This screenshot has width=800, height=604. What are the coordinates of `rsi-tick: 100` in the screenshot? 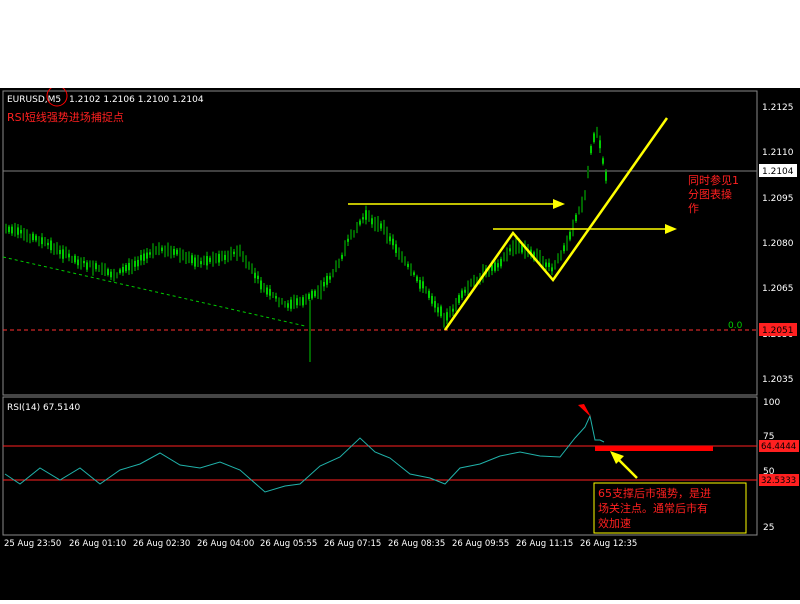 It's located at (771, 403).